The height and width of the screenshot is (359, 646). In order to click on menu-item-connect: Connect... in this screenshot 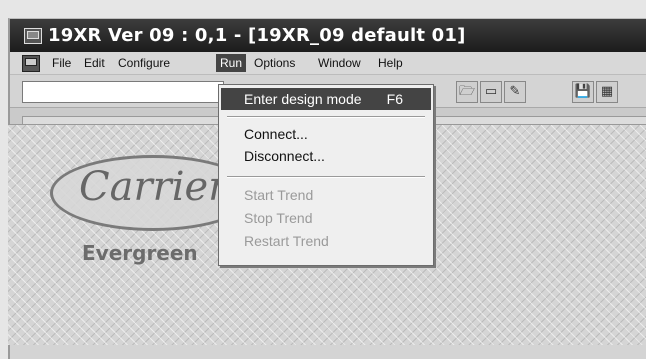, I will do `click(326, 134)`.